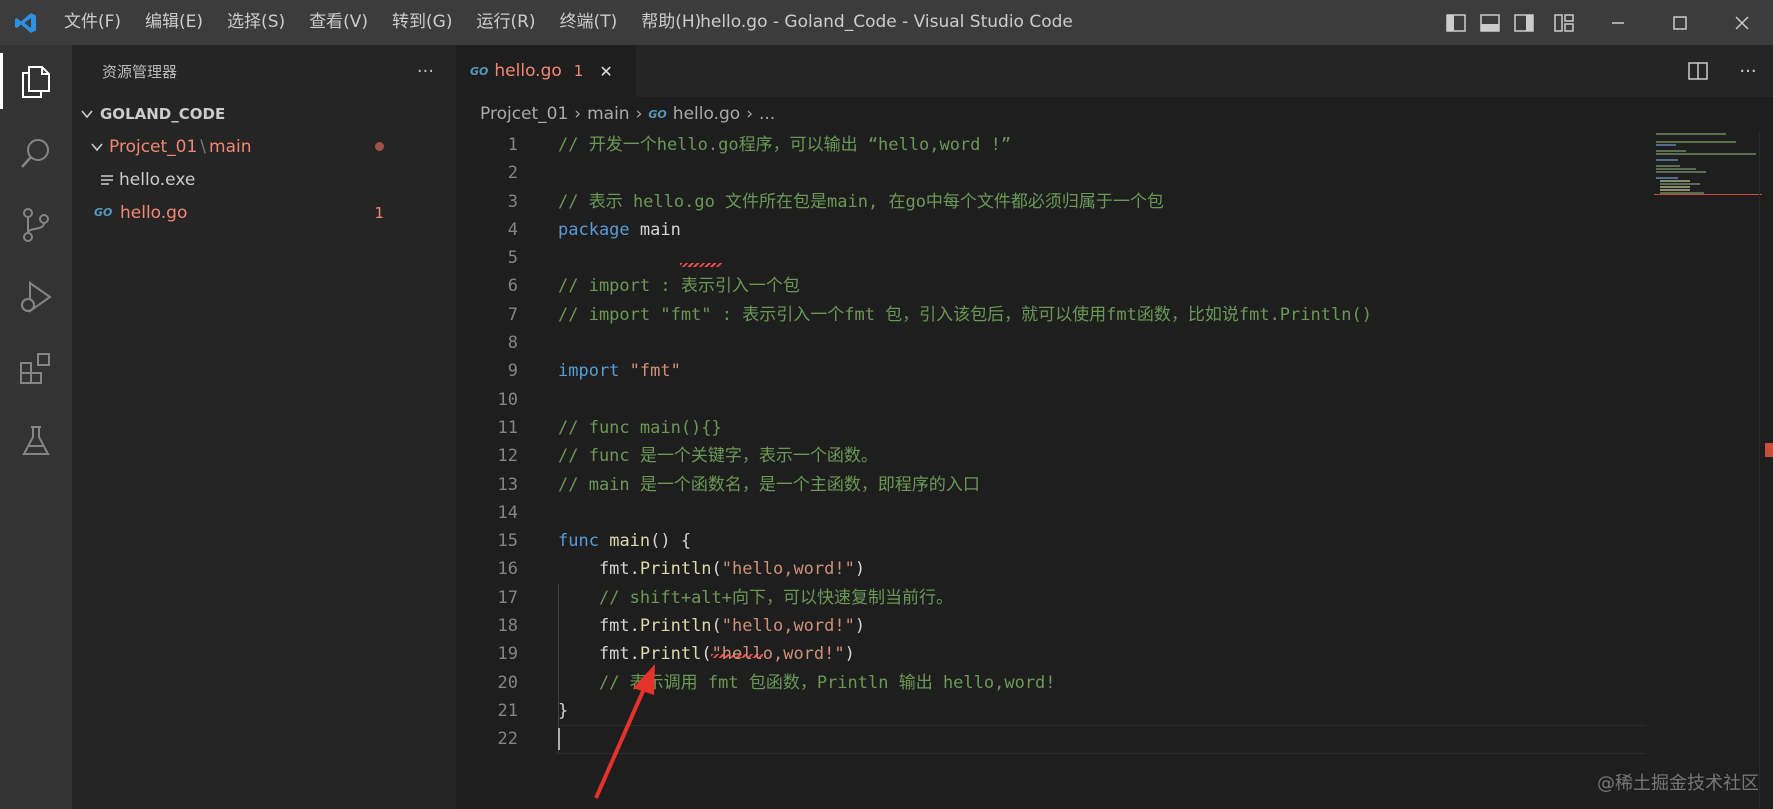 Image resolution: width=1773 pixels, height=809 pixels. What do you see at coordinates (512, 229) in the screenshot?
I see `line-number: 4` at bounding box center [512, 229].